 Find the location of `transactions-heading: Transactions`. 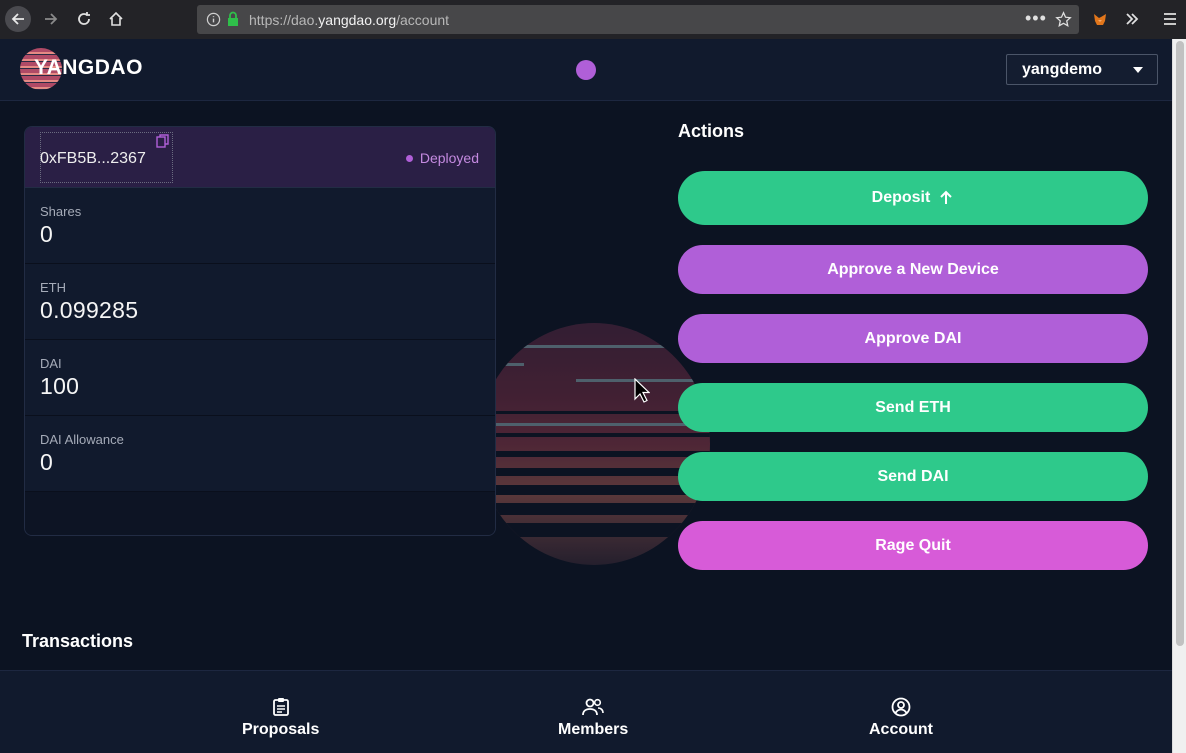

transactions-heading: Transactions is located at coordinates (78, 641).